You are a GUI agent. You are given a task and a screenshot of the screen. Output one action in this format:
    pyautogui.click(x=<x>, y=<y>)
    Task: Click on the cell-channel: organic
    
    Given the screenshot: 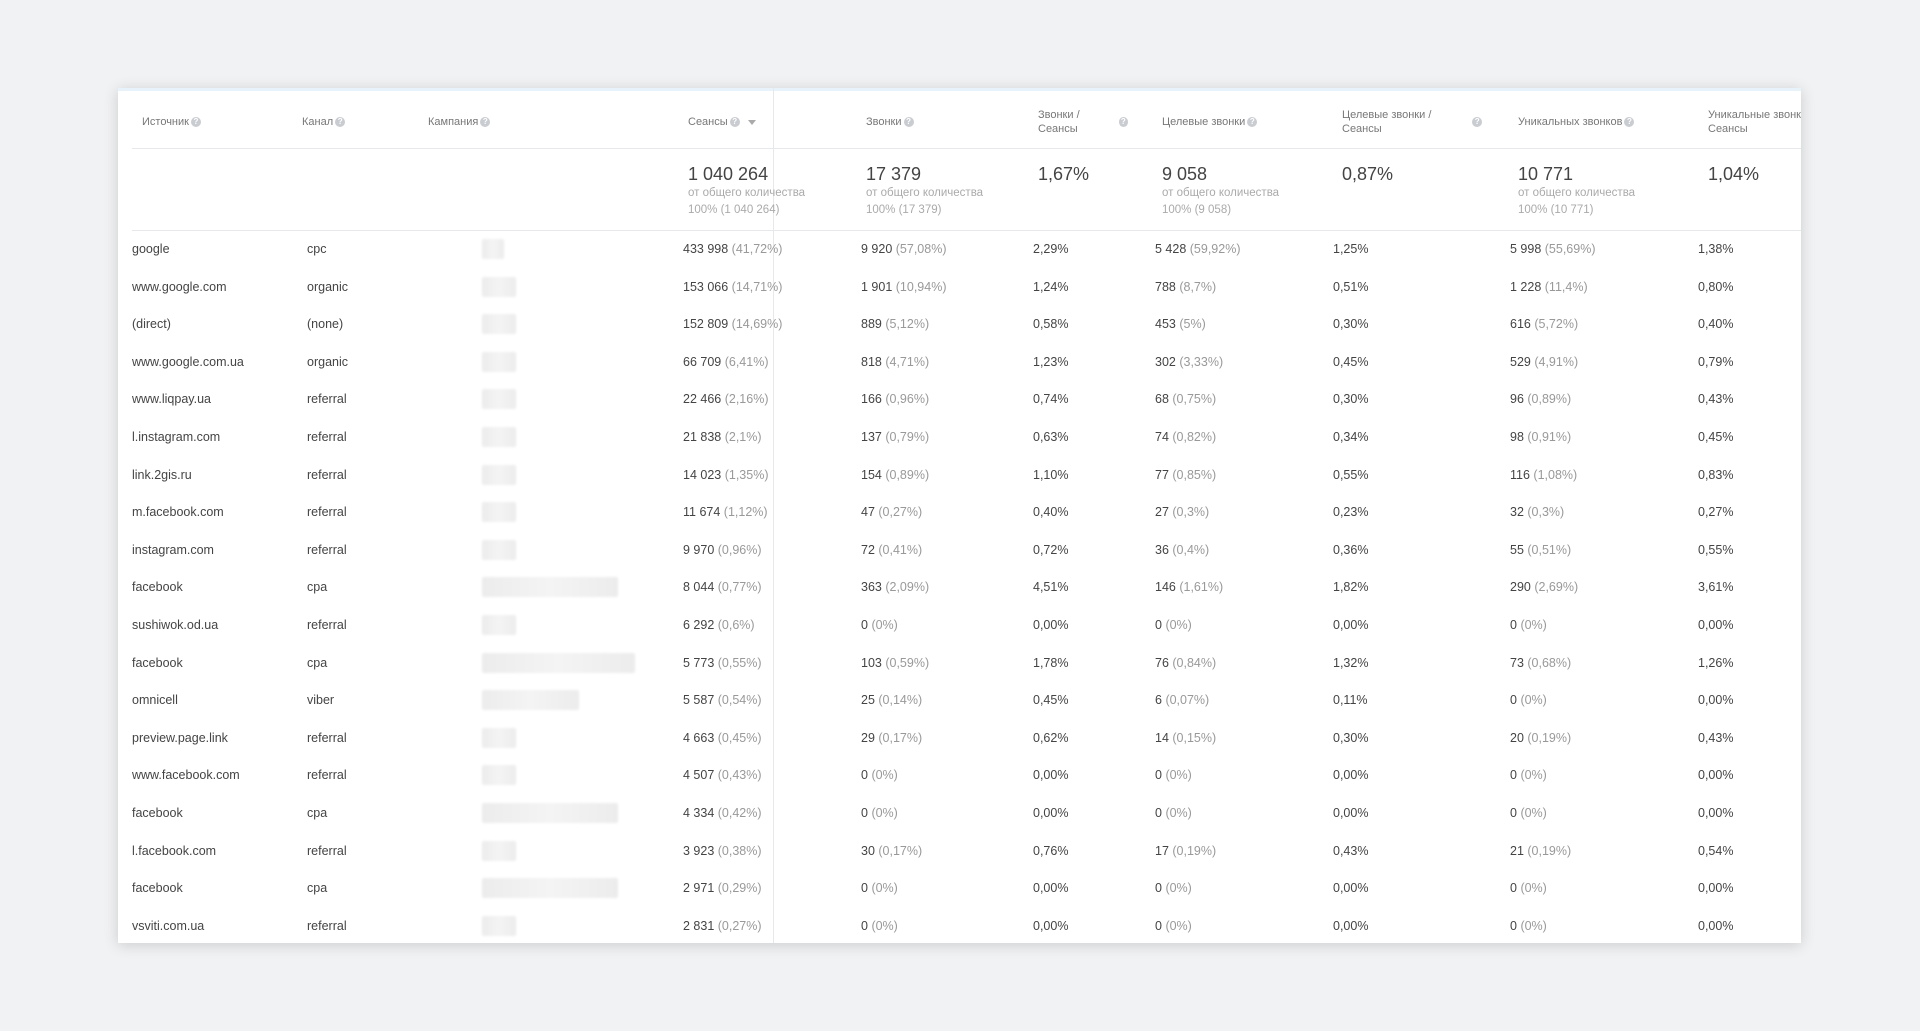 What is the action you would take?
    pyautogui.click(x=327, y=288)
    